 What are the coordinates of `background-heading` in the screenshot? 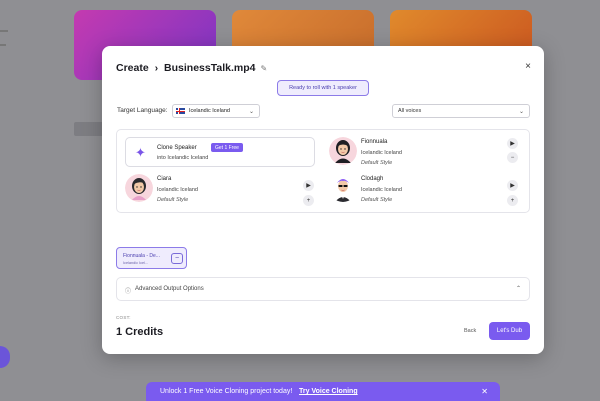 It's located at (89, 129).